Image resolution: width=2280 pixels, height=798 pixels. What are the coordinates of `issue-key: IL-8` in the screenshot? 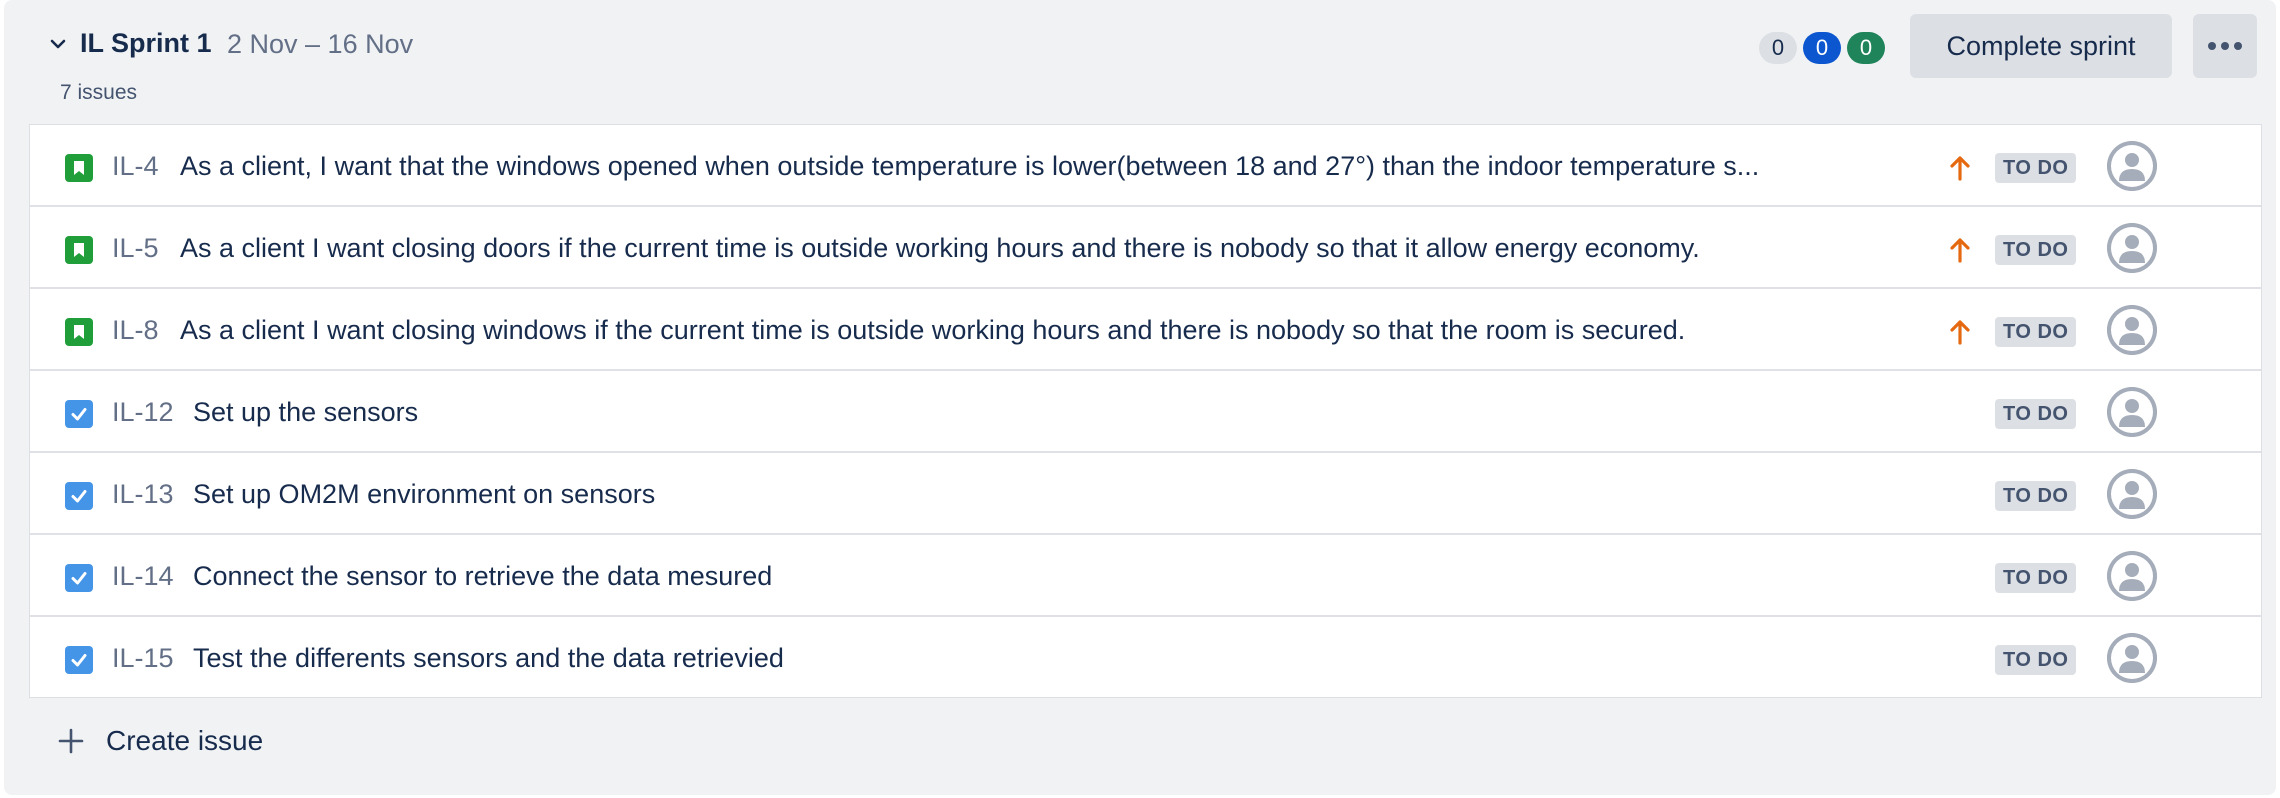 It's located at (135, 330).